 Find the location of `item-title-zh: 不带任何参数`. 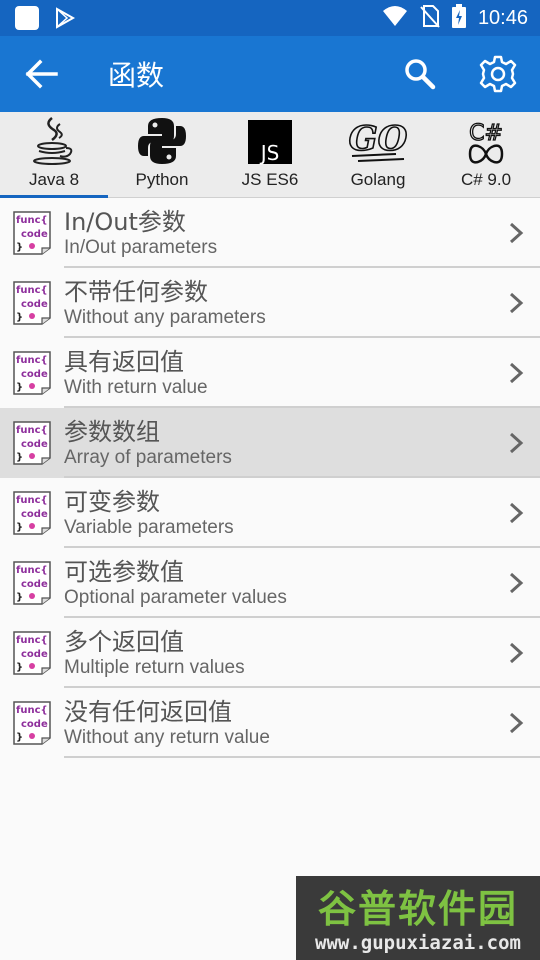

item-title-zh: 不带任何参数 is located at coordinates (136, 292).